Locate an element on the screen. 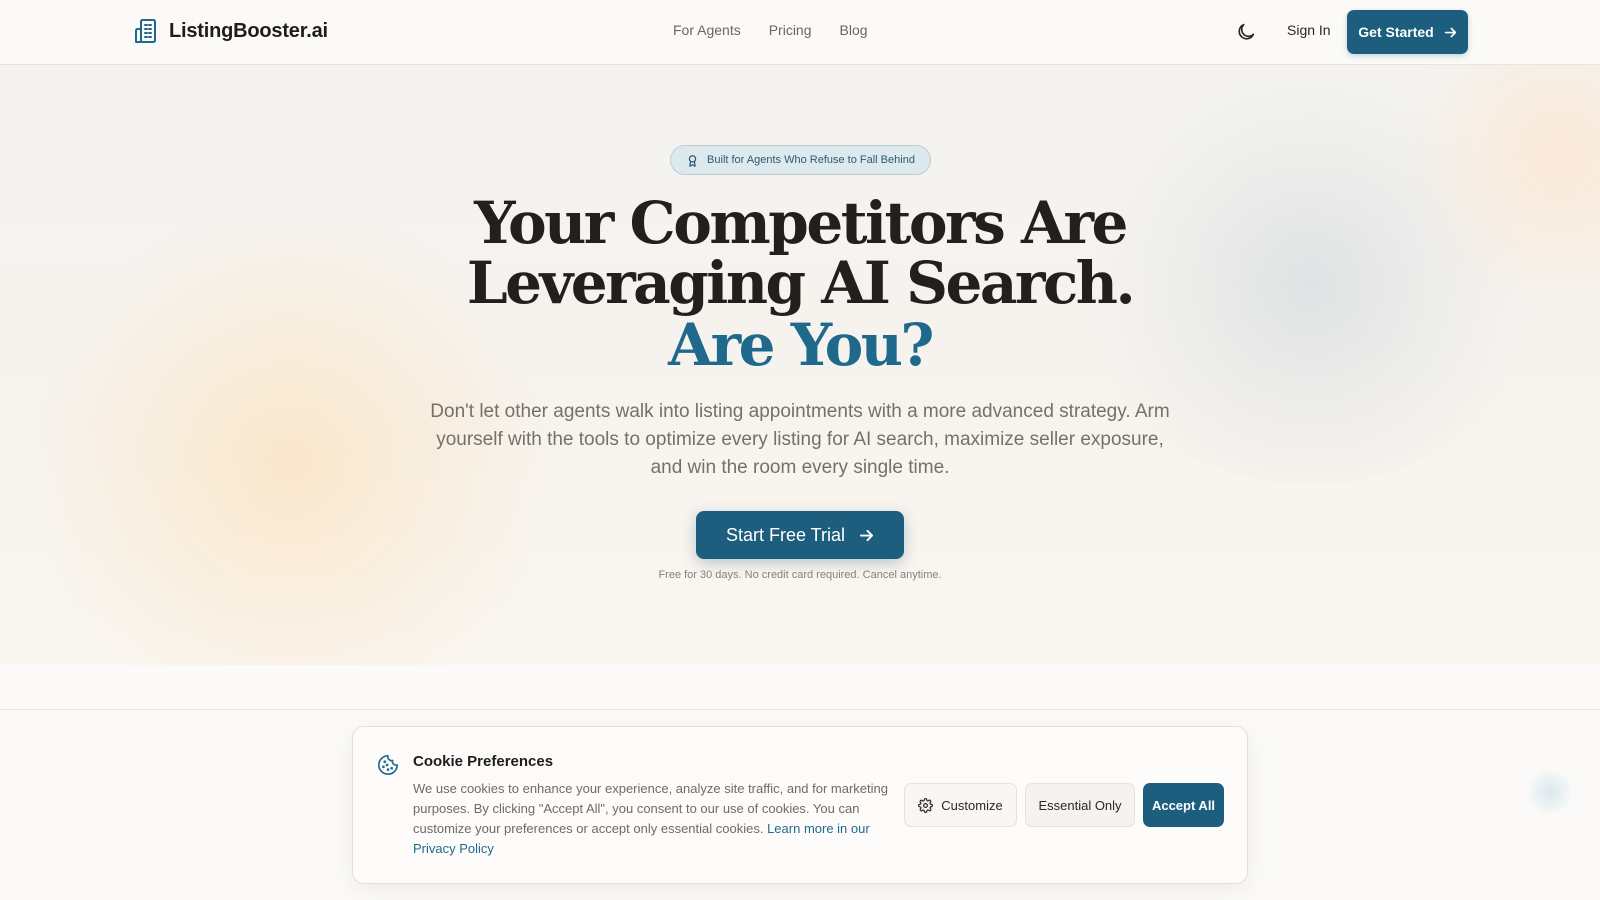 This screenshot has height=900, width=1600. award-icon is located at coordinates (692, 160).